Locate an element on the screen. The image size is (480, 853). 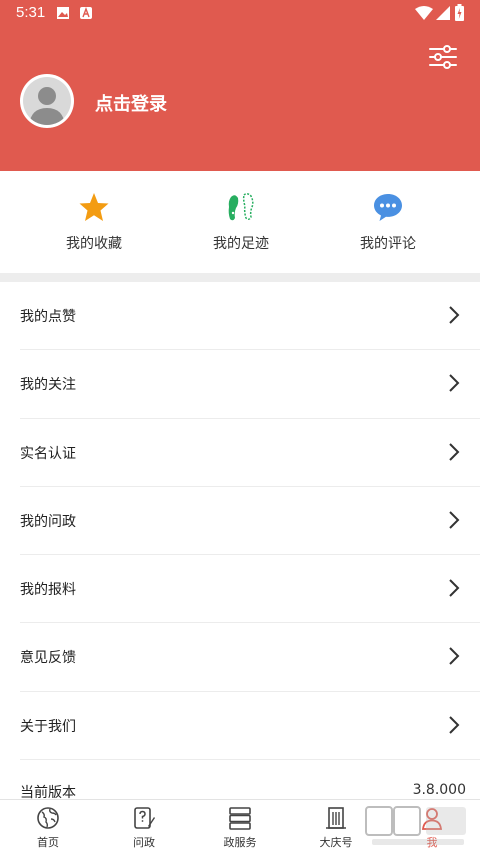
menu-item-label: 我的报料 is located at coordinates (48, 590).